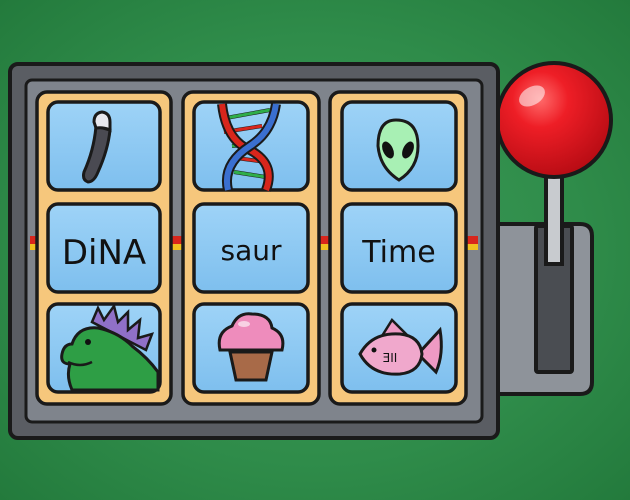 The width and height of the screenshot is (630, 500). Describe the element at coordinates (398, 252) in the screenshot. I see `reel-3-word: Time` at that location.